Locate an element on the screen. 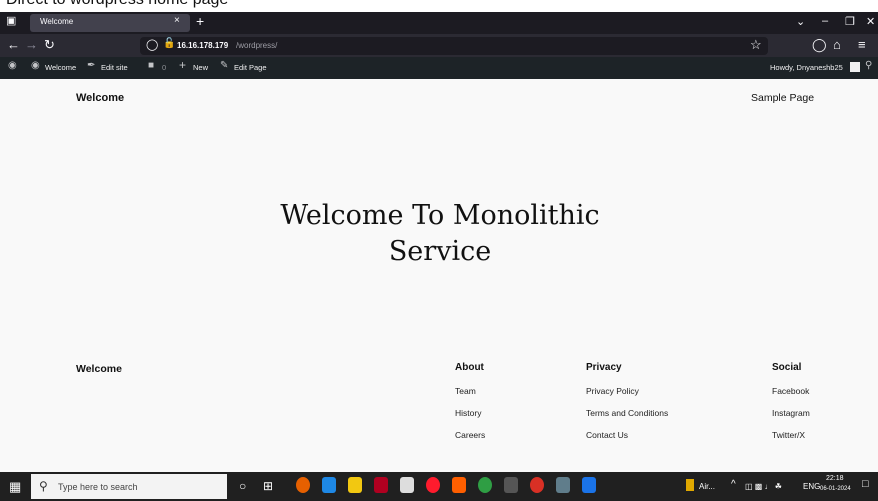 The height and width of the screenshot is (501, 878). howdy-user: Howdy, Dnyaneshb25 is located at coordinates (806, 67).